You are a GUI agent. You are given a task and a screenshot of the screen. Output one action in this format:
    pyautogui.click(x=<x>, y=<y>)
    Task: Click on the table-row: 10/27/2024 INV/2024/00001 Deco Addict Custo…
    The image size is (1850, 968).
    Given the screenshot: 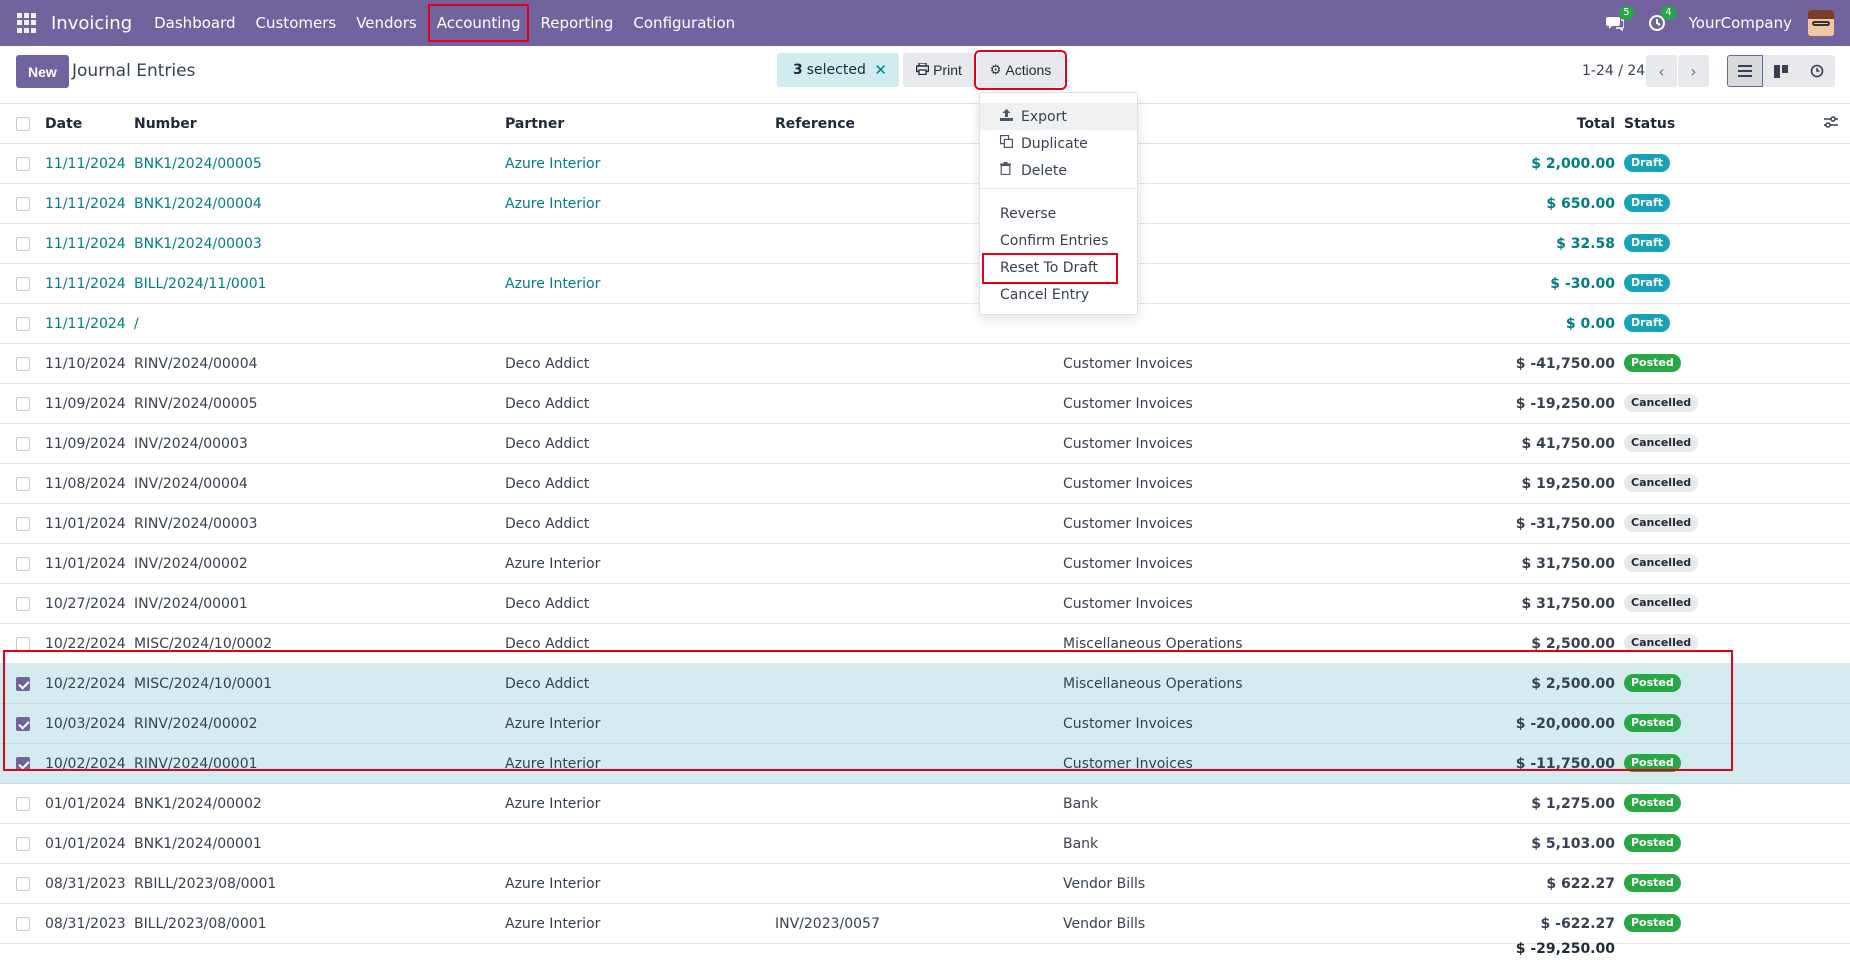 What is the action you would take?
    pyautogui.click(x=925, y=604)
    